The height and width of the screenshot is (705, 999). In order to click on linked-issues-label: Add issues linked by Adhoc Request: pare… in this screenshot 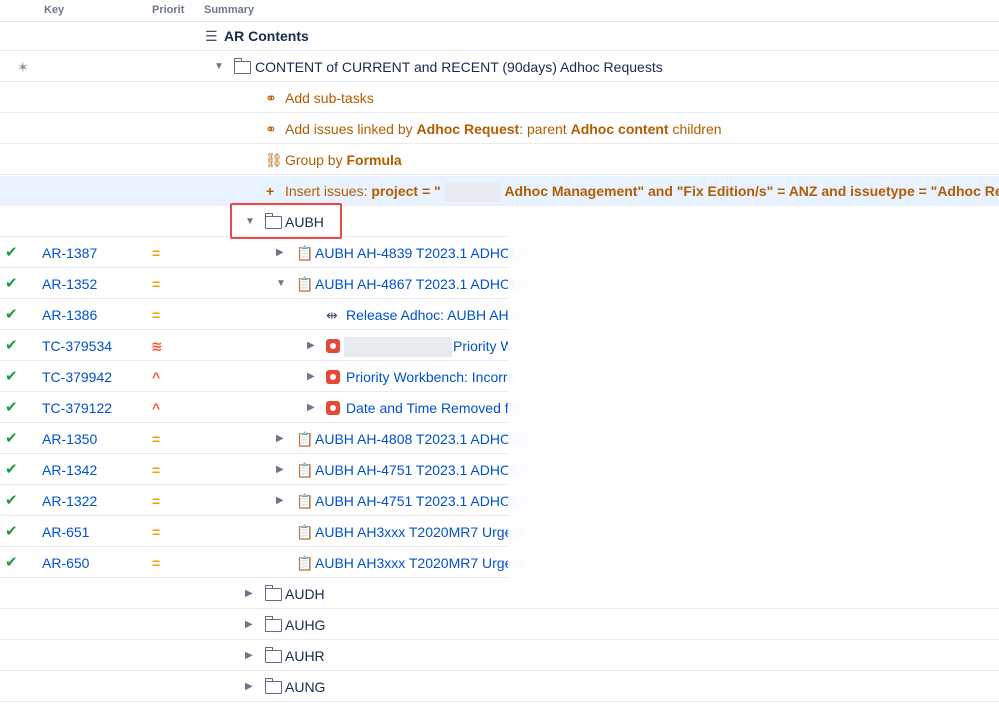, I will do `click(503, 129)`.